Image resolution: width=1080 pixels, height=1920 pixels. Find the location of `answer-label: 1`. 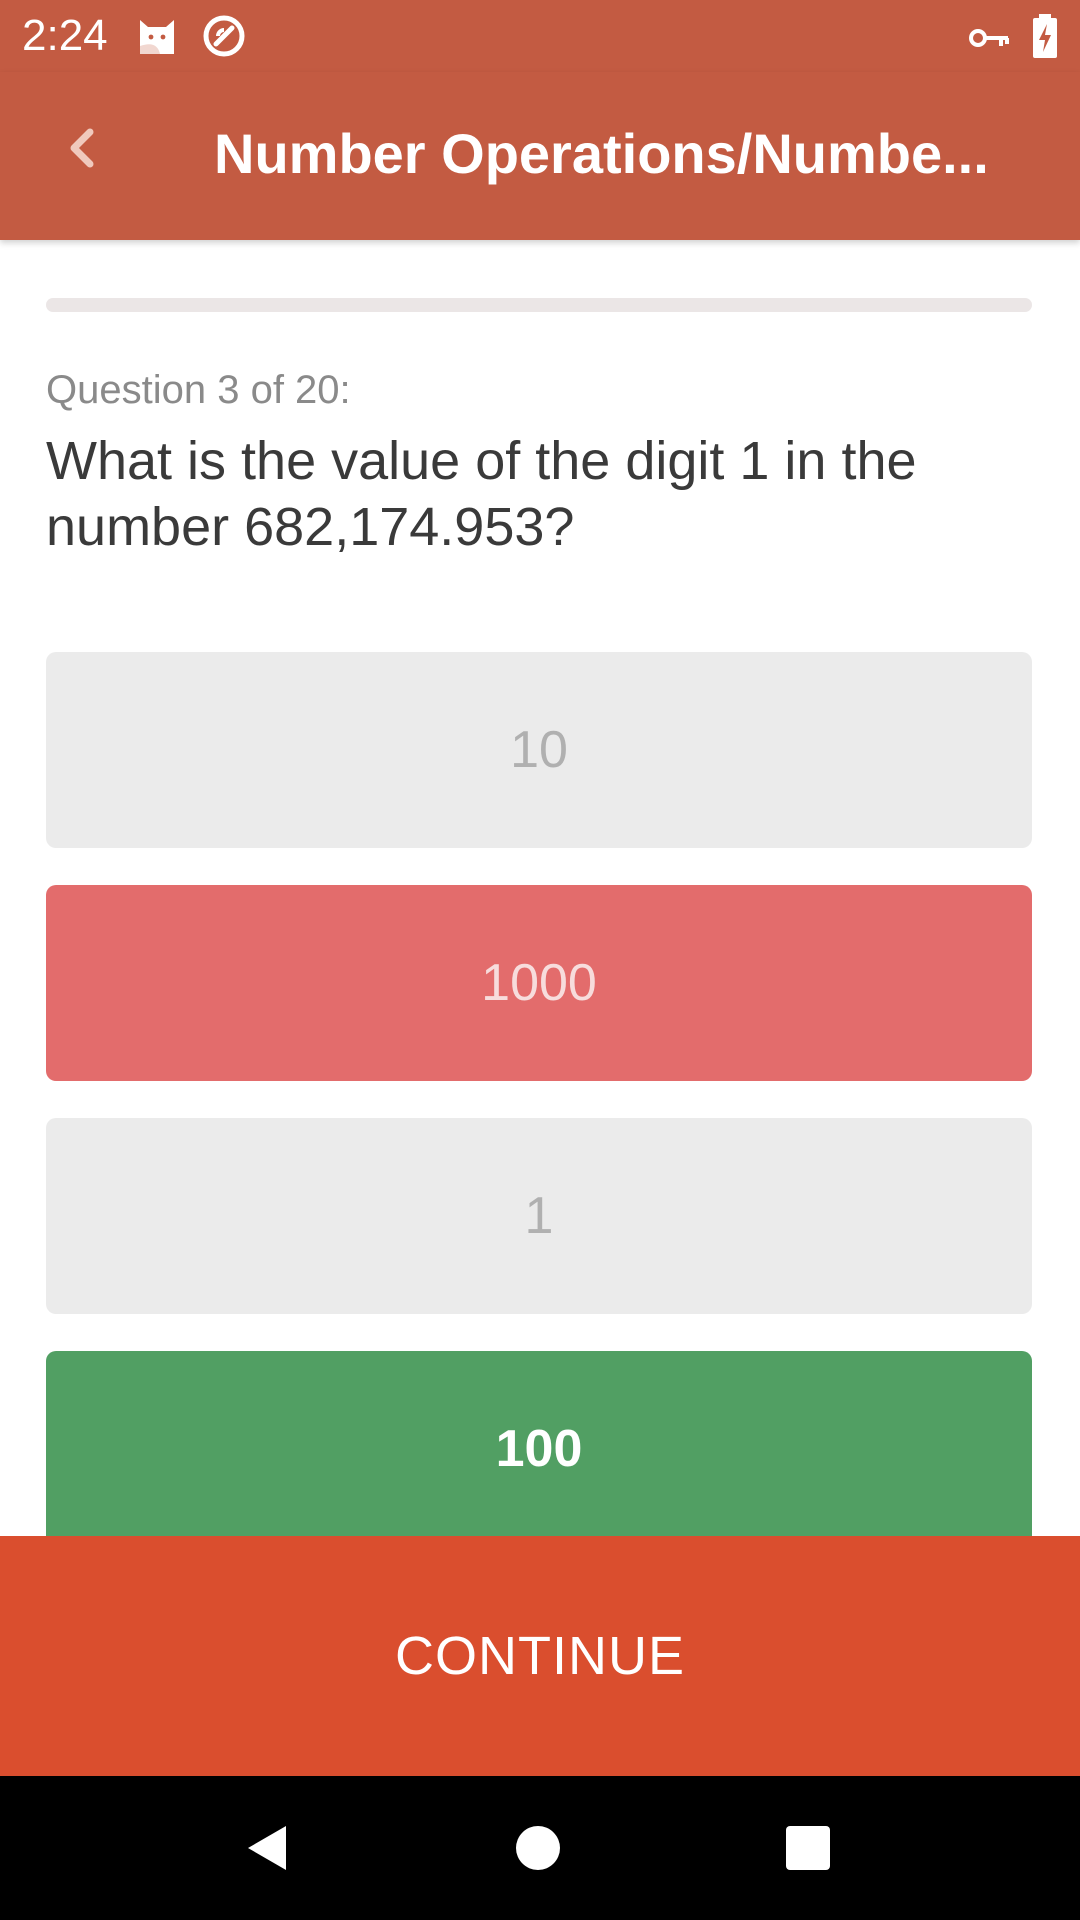

answer-label: 1 is located at coordinates (539, 1216).